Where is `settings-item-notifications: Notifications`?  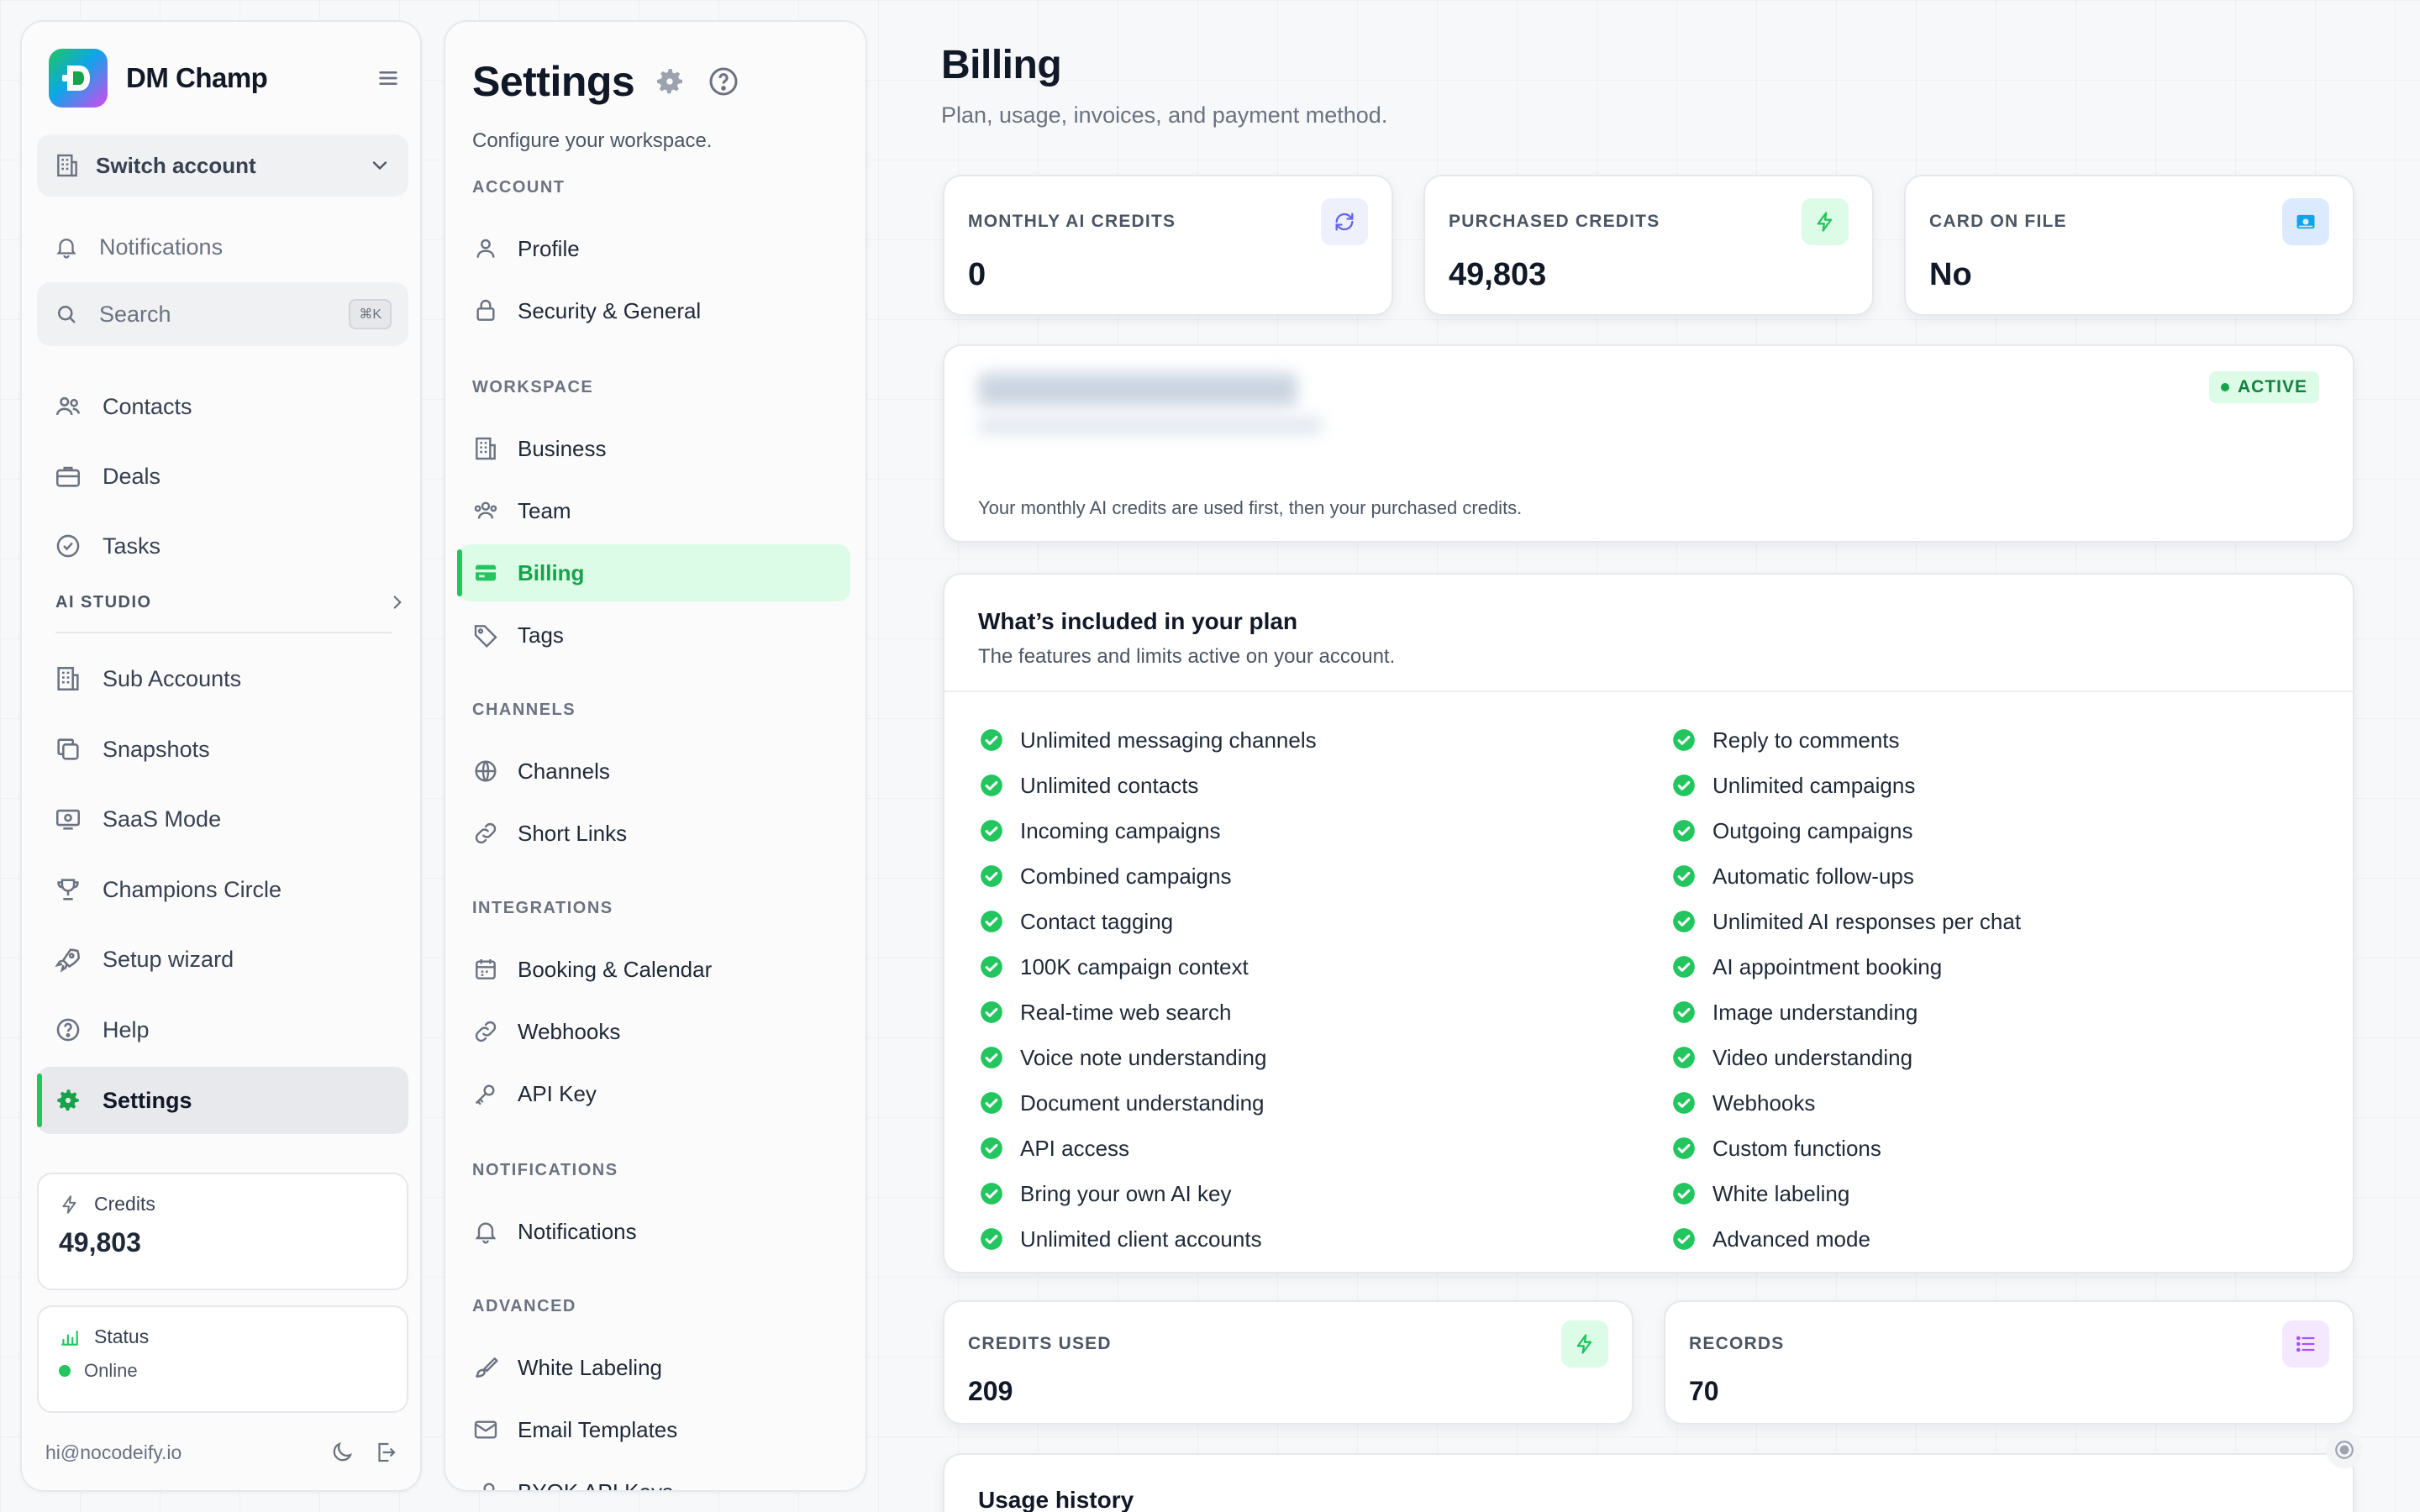
settings-item-notifications: Notifications is located at coordinates (654, 1231).